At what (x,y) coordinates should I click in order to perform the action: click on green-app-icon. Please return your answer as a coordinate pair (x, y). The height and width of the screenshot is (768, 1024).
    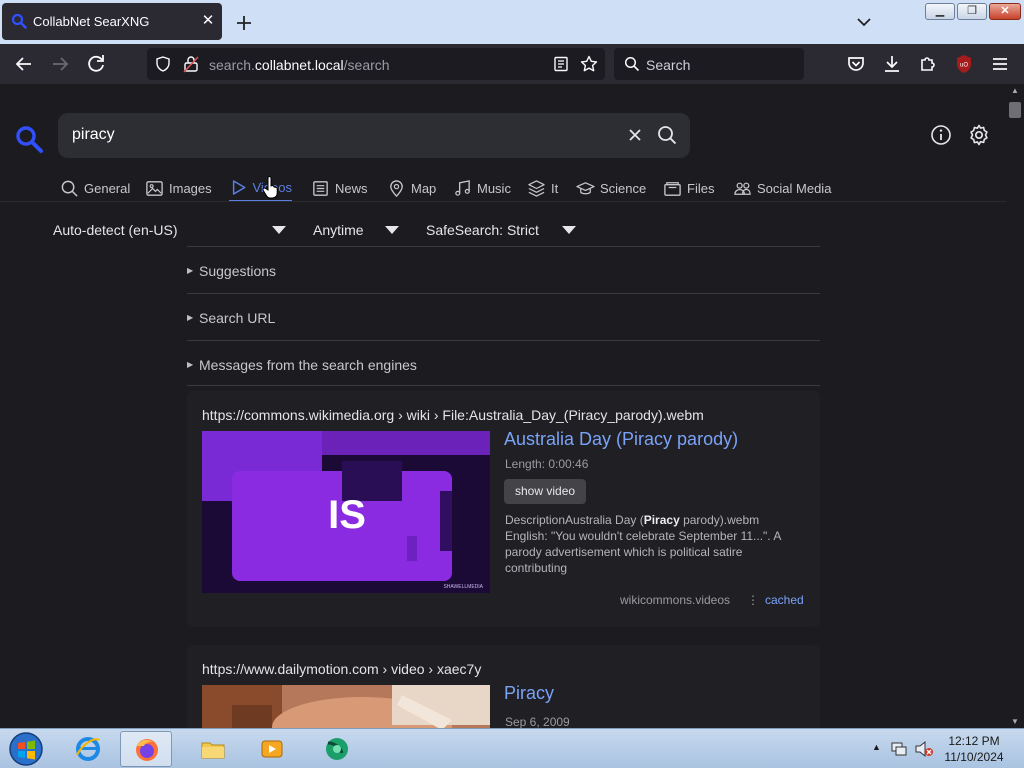
    Looking at the image, I should click on (337, 749).